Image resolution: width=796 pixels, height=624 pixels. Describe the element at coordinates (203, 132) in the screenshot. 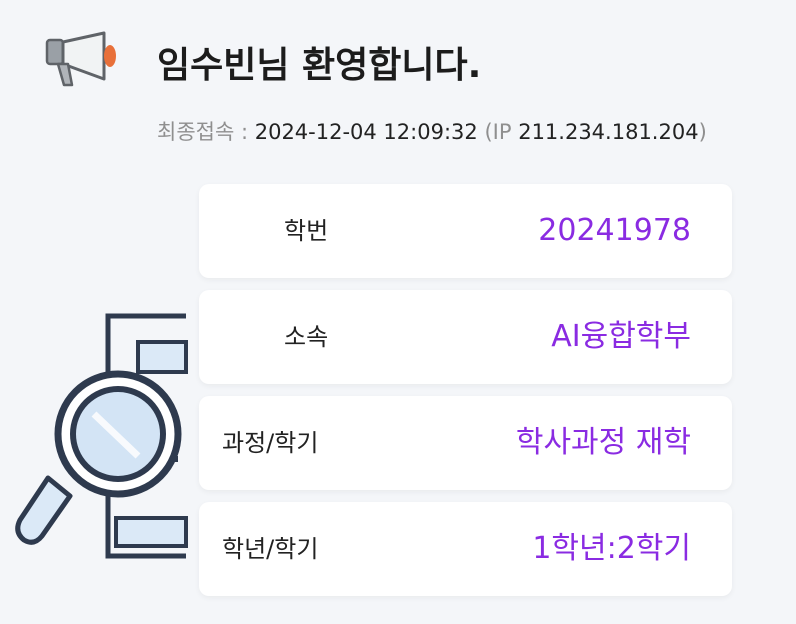

I see `last-login-label: 최종접속 :` at that location.